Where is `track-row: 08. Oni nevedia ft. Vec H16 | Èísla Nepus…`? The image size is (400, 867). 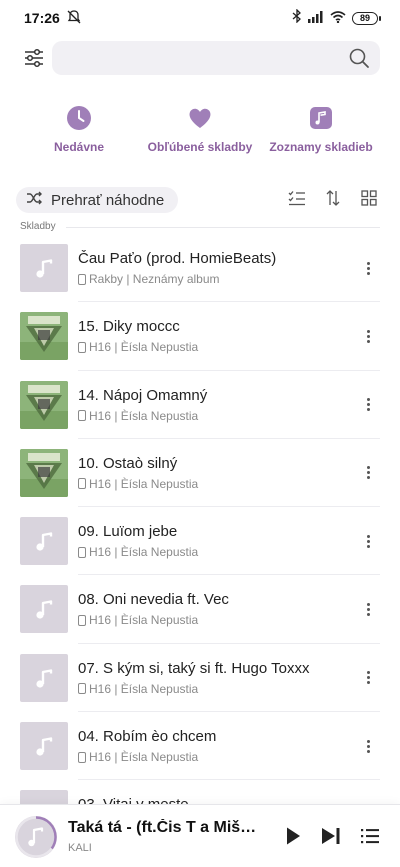 track-row: 08. Oni nevedia ft. Vec H16 | Èísla Nepus… is located at coordinates (200, 609).